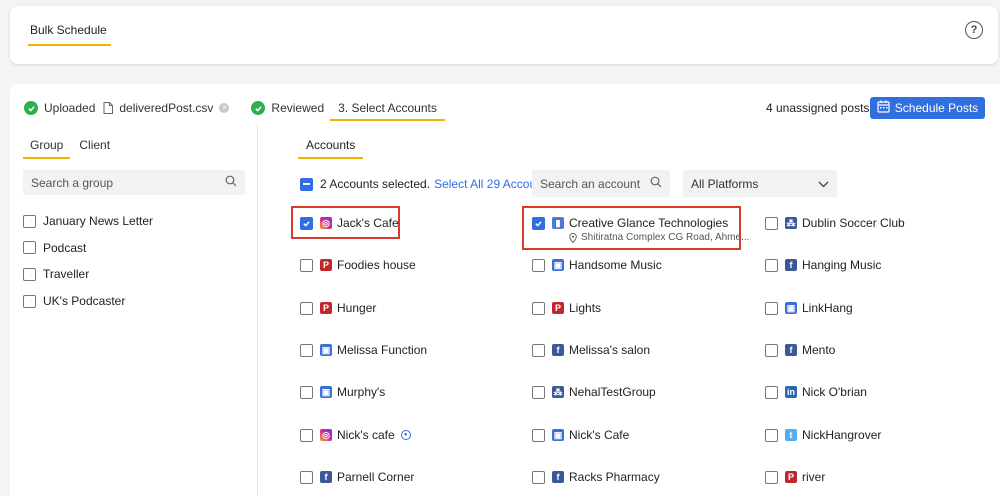  I want to click on account-item: ▣ Handsome Music, so click(597, 265).